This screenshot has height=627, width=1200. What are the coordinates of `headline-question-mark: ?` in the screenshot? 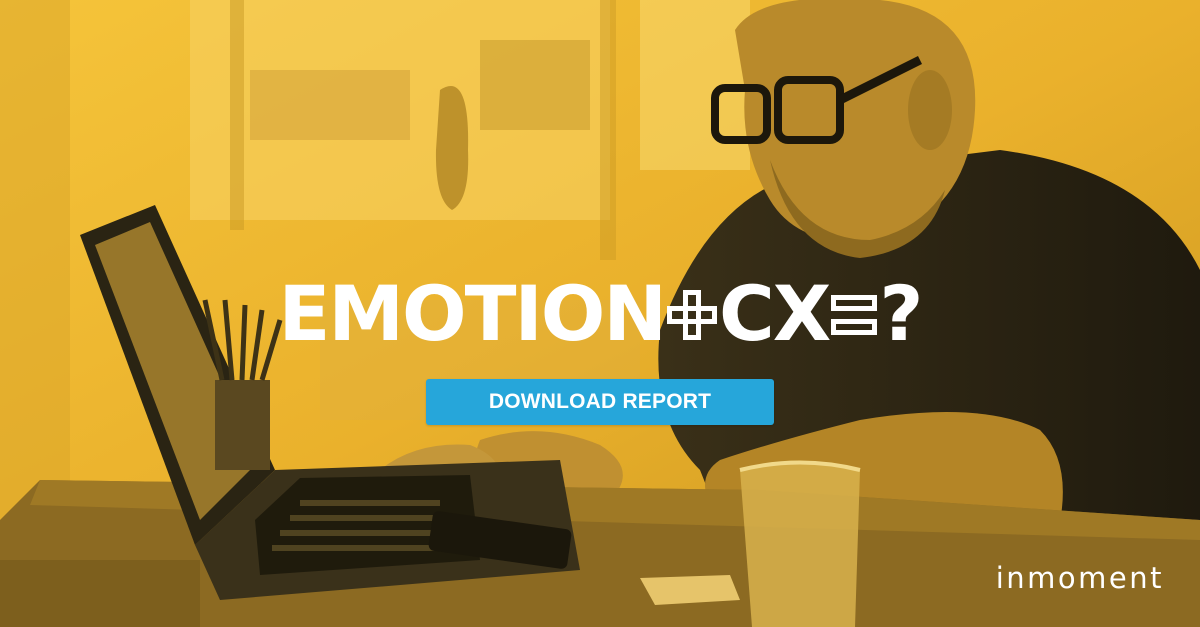 It's located at (901, 313).